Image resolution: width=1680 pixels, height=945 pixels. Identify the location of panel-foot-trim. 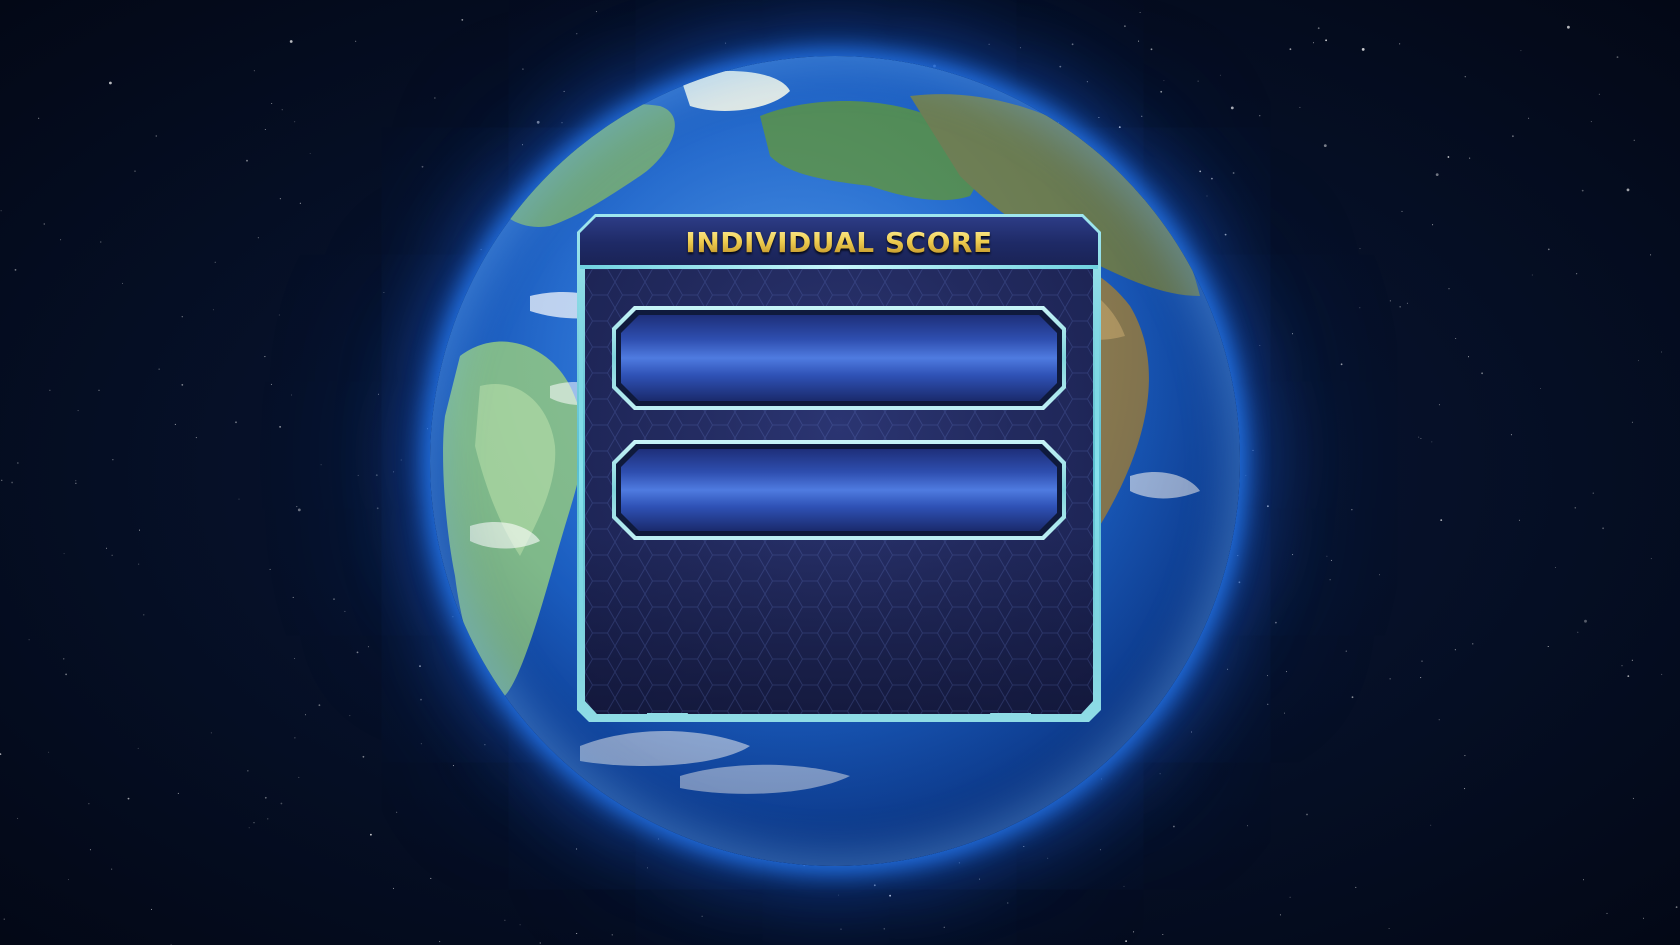
(839, 717).